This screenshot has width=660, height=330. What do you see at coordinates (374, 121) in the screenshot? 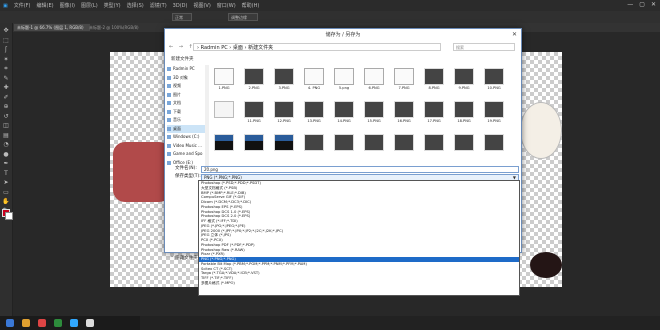
I see `file-name: 15.PNG` at bounding box center [374, 121].